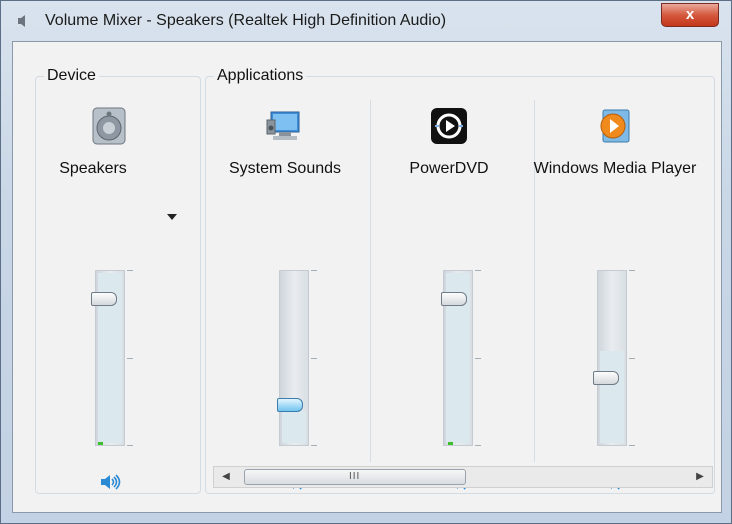 This screenshot has width=732, height=524. I want to click on windows-media-player-volume-track, so click(612, 358).